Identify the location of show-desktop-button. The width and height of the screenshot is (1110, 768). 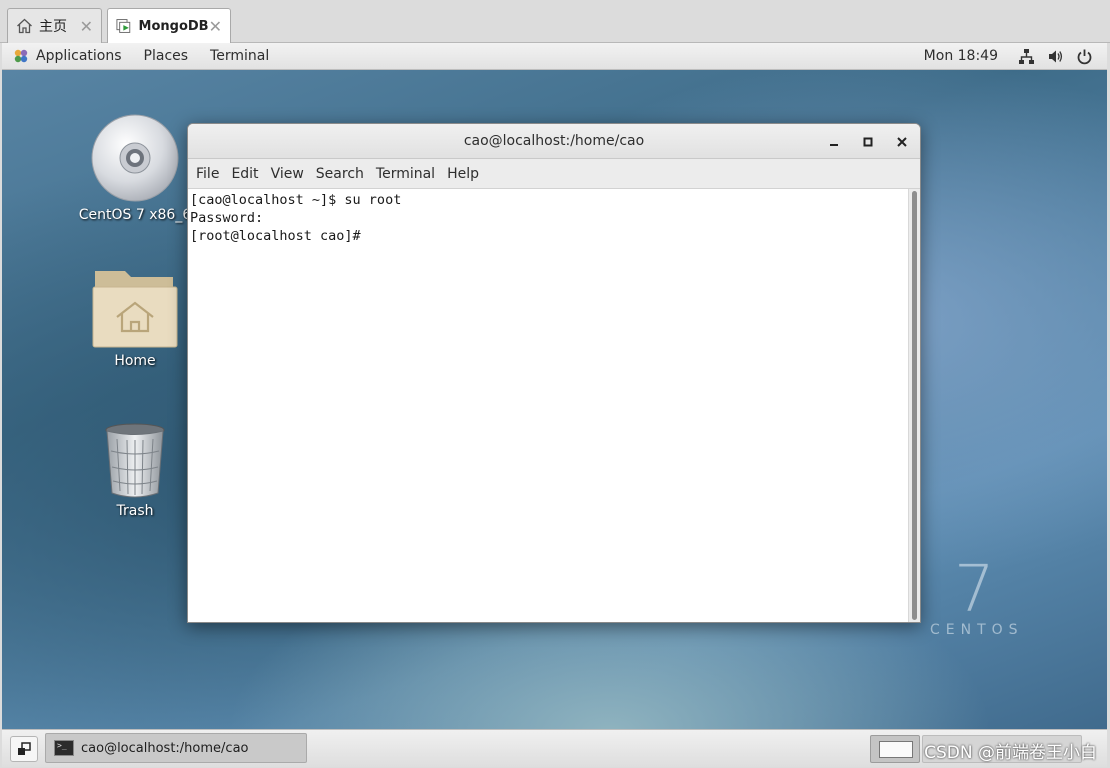
(24, 749).